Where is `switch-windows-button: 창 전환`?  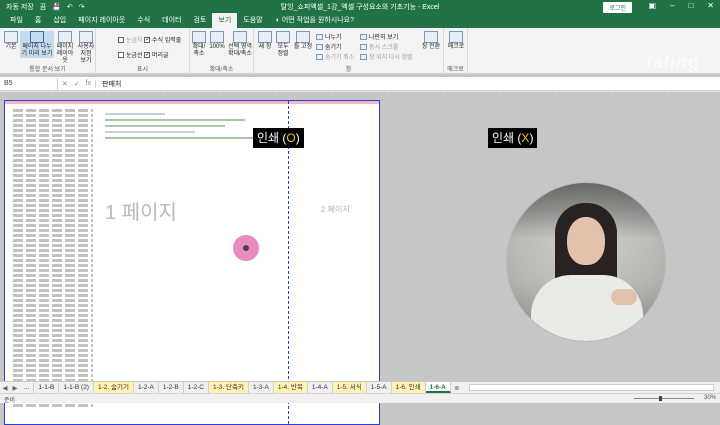 switch-windows-button: 창 전환 is located at coordinates (431, 41).